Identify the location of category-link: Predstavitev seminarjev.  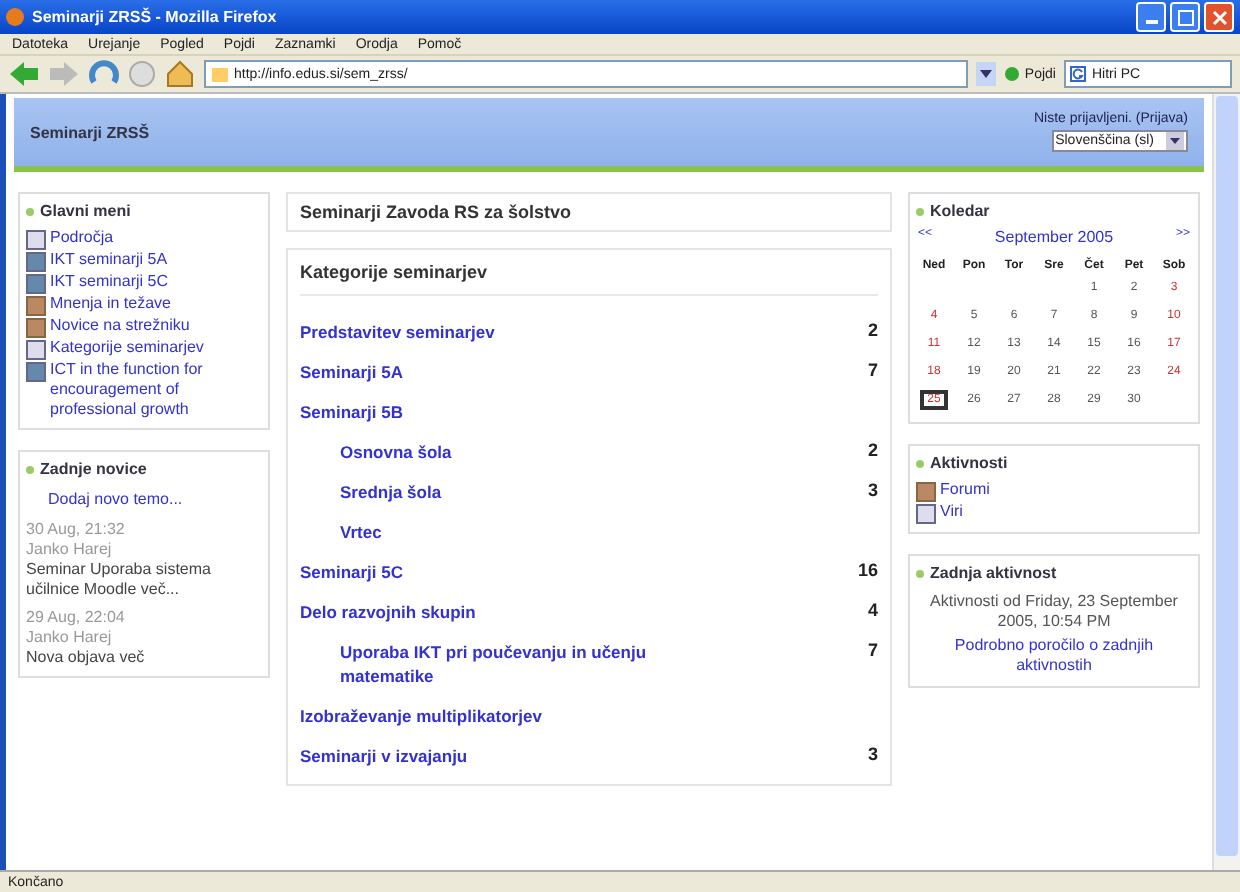
(569, 332).